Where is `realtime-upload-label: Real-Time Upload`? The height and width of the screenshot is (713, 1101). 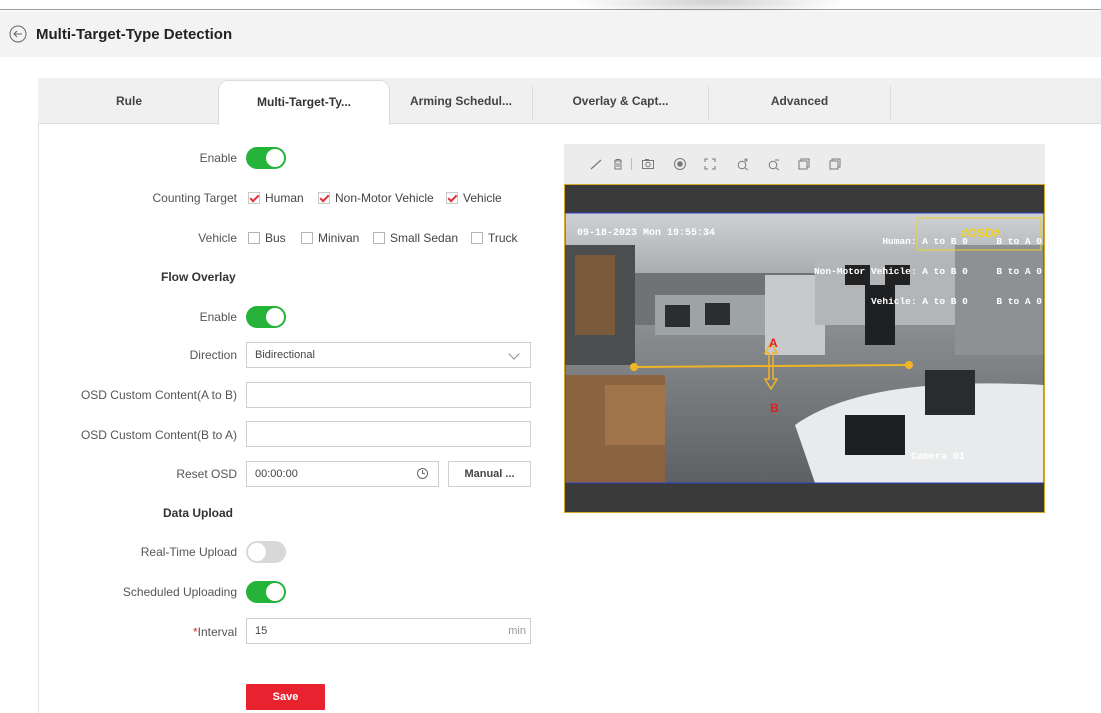
realtime-upload-label: Real-Time Upload is located at coordinates (188, 552).